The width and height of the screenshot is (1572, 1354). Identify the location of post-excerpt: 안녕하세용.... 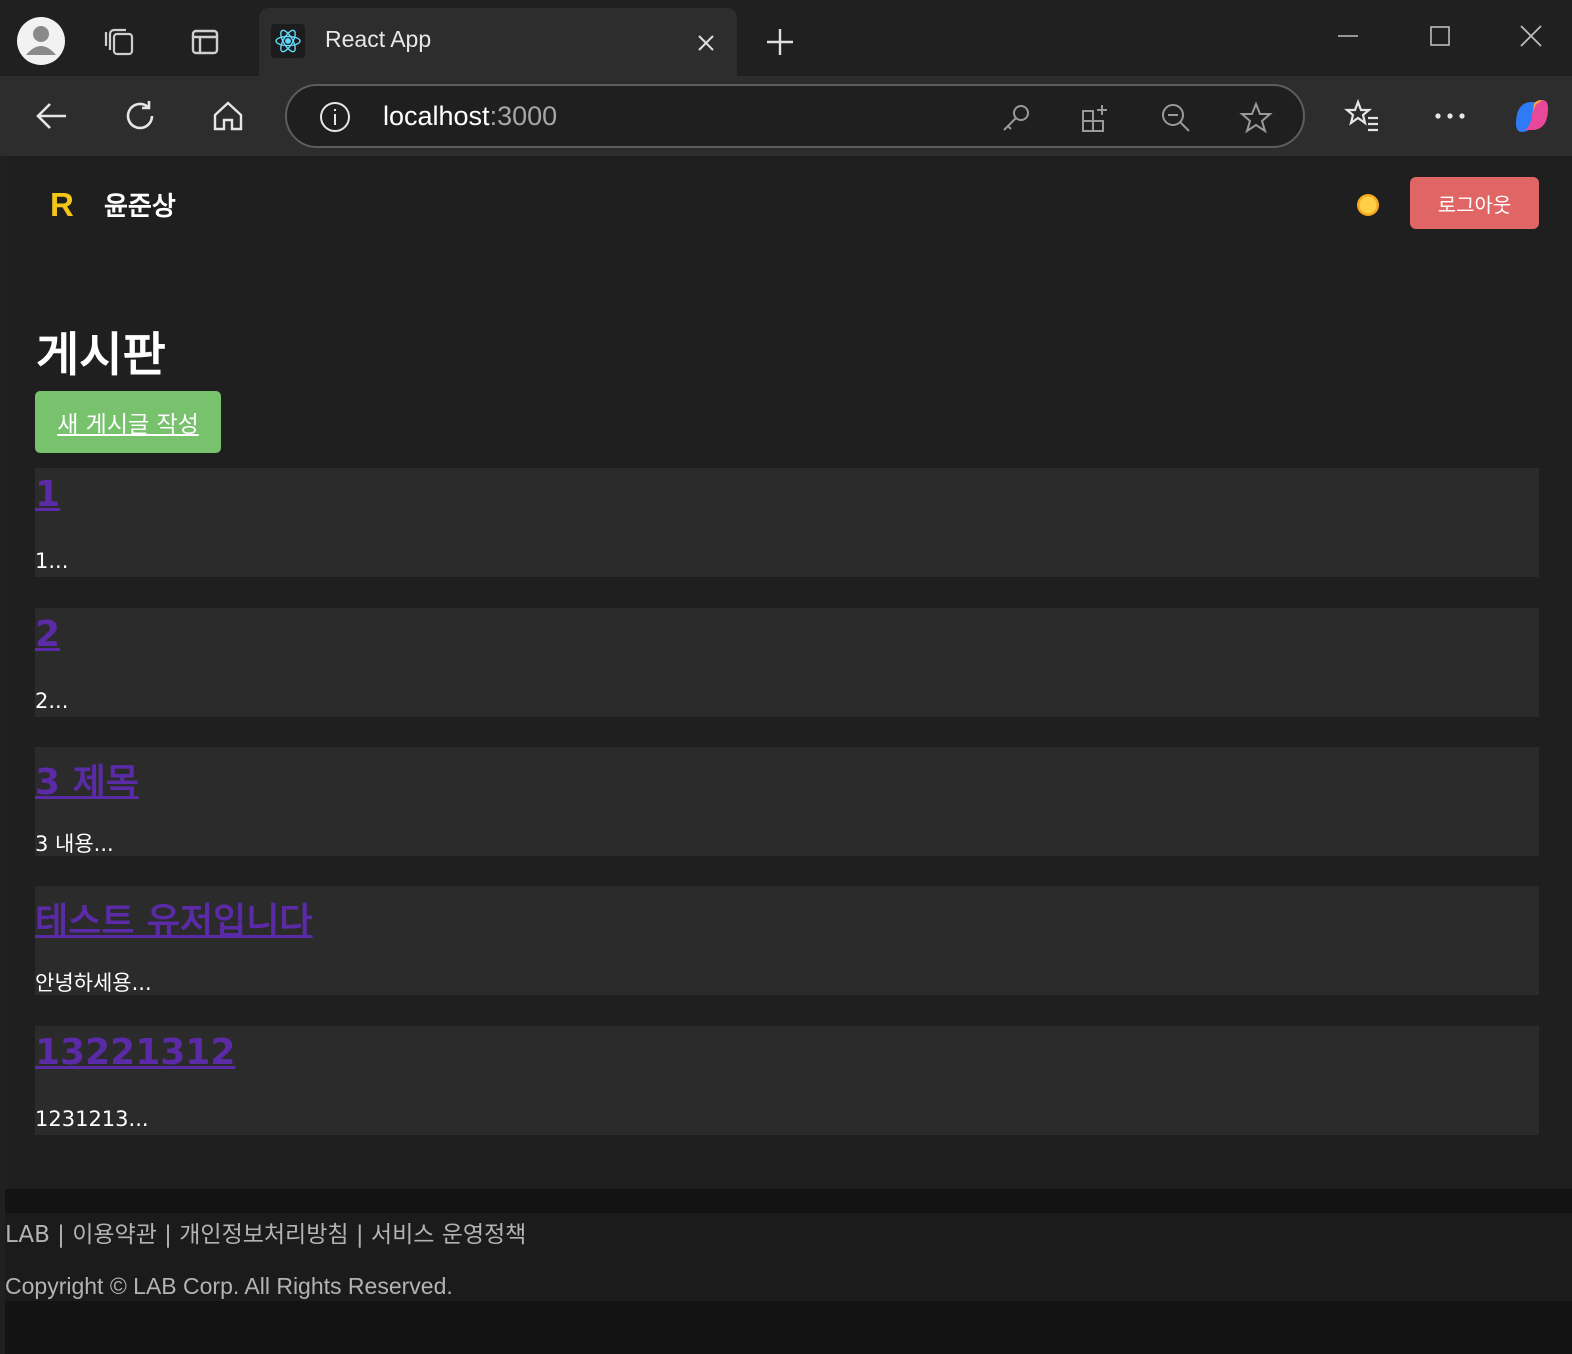
(93, 983).